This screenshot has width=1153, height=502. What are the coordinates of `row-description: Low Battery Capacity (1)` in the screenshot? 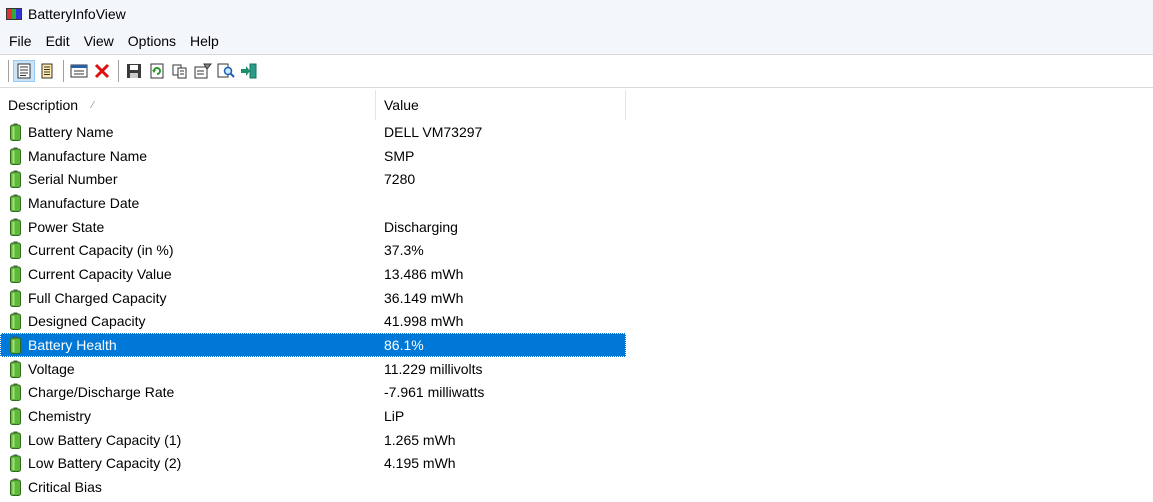 It's located at (105, 439).